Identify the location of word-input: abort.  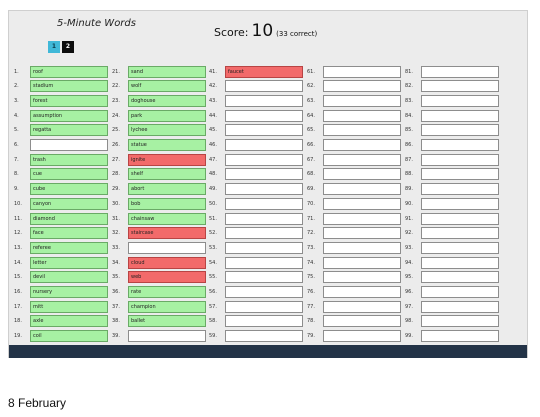
(167, 189).